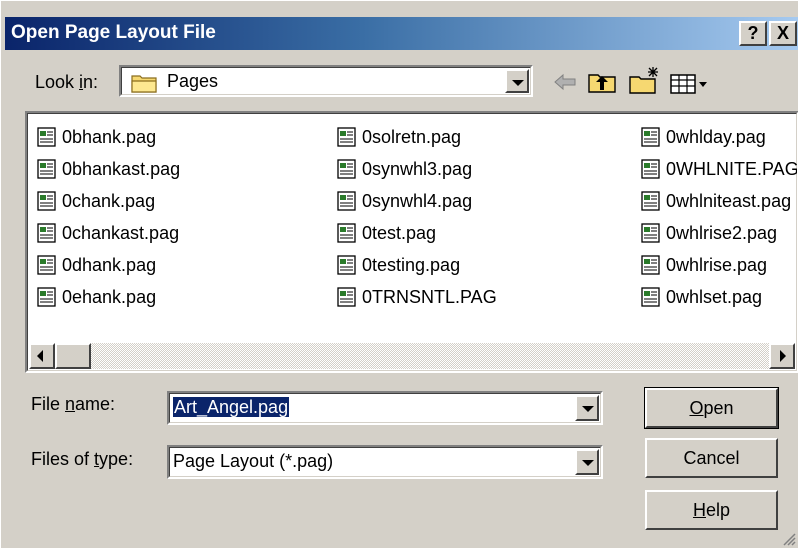 This screenshot has width=798, height=548. What do you see at coordinates (109, 265) in the screenshot?
I see `file-item-name: 0dhank.pag` at bounding box center [109, 265].